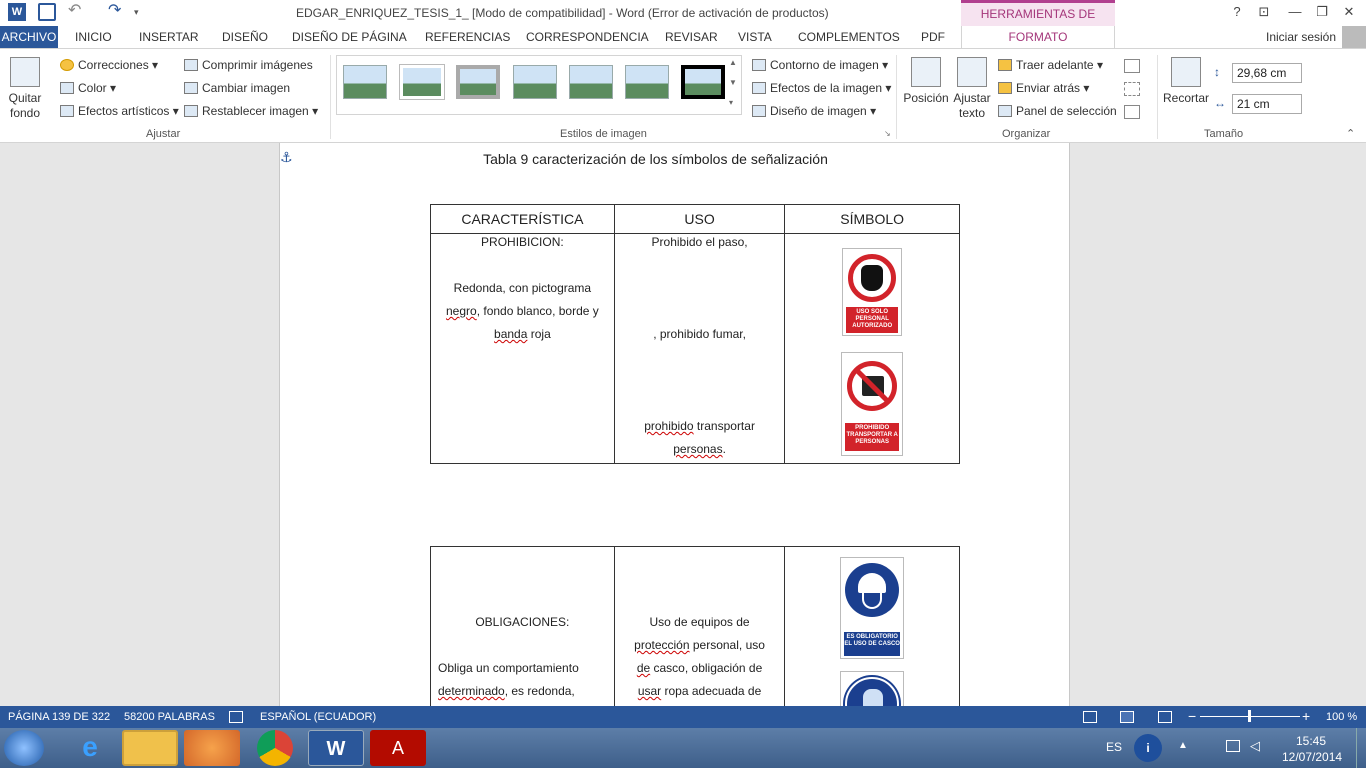 The image size is (1366, 768). I want to click on show-desktop-button, so click(1361, 748).